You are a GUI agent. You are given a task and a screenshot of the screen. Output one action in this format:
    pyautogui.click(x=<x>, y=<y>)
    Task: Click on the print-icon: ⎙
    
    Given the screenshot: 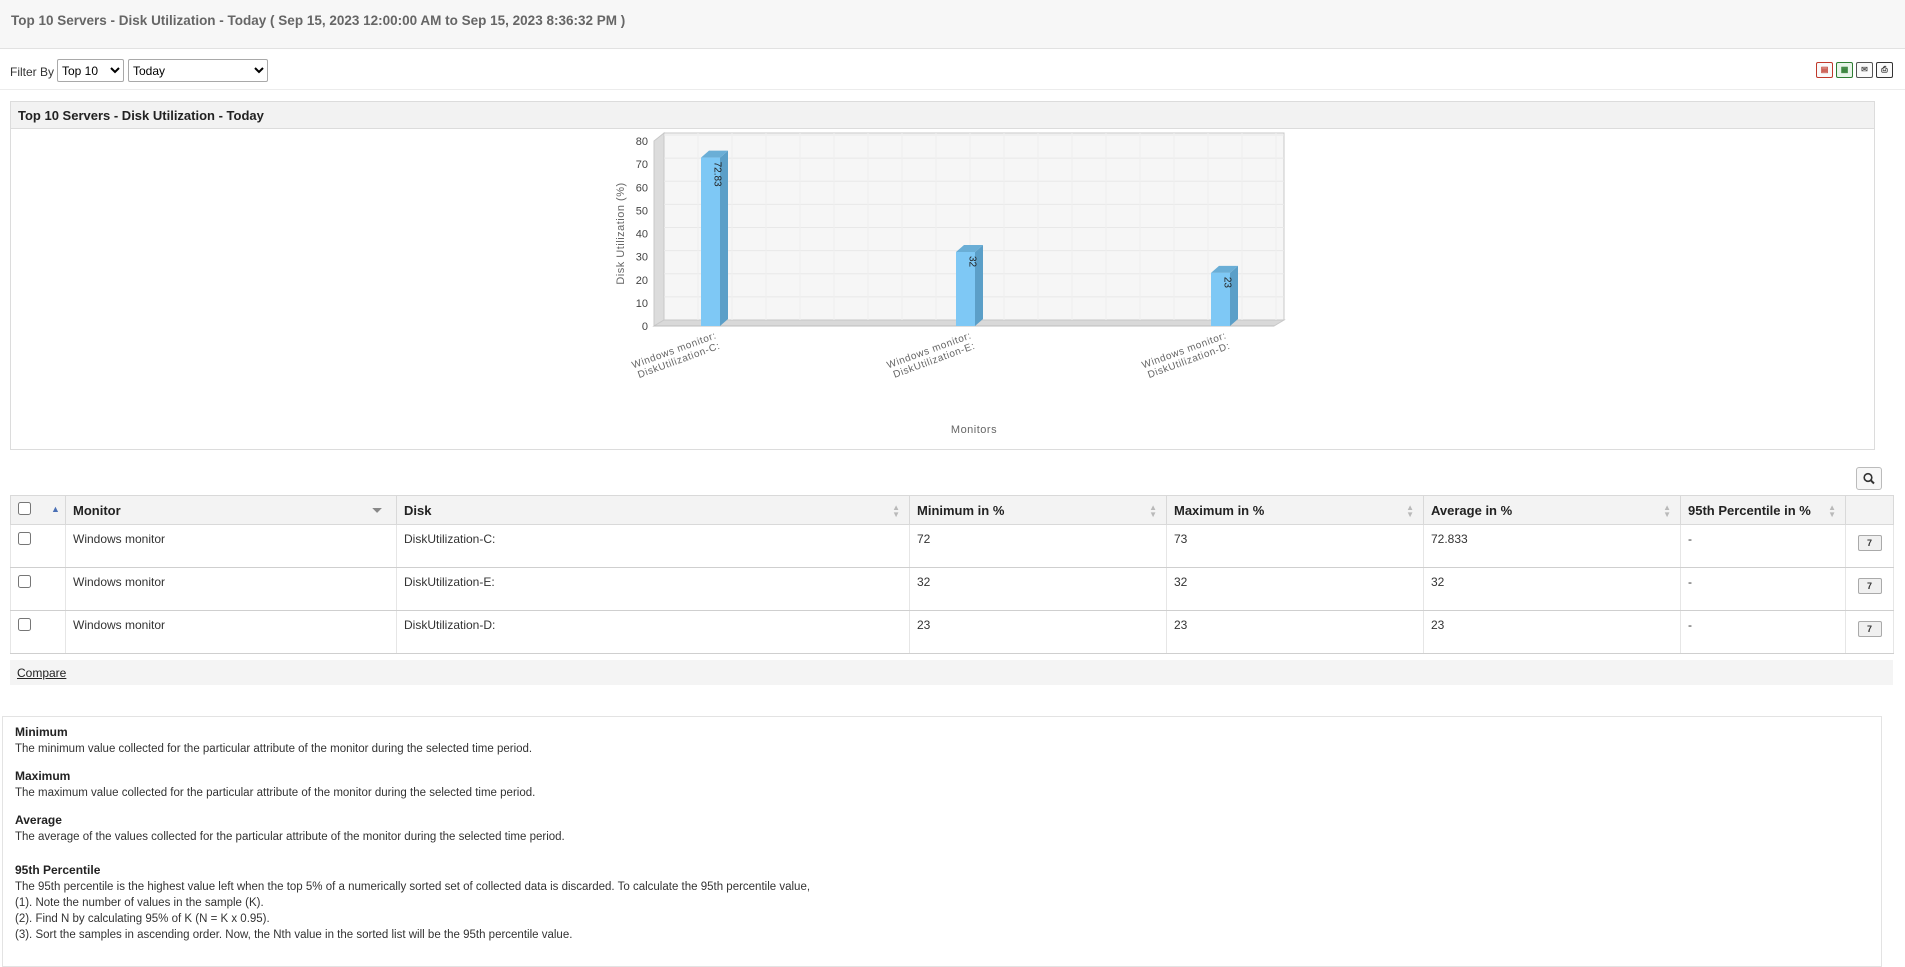 What is the action you would take?
    pyautogui.click(x=1884, y=70)
    